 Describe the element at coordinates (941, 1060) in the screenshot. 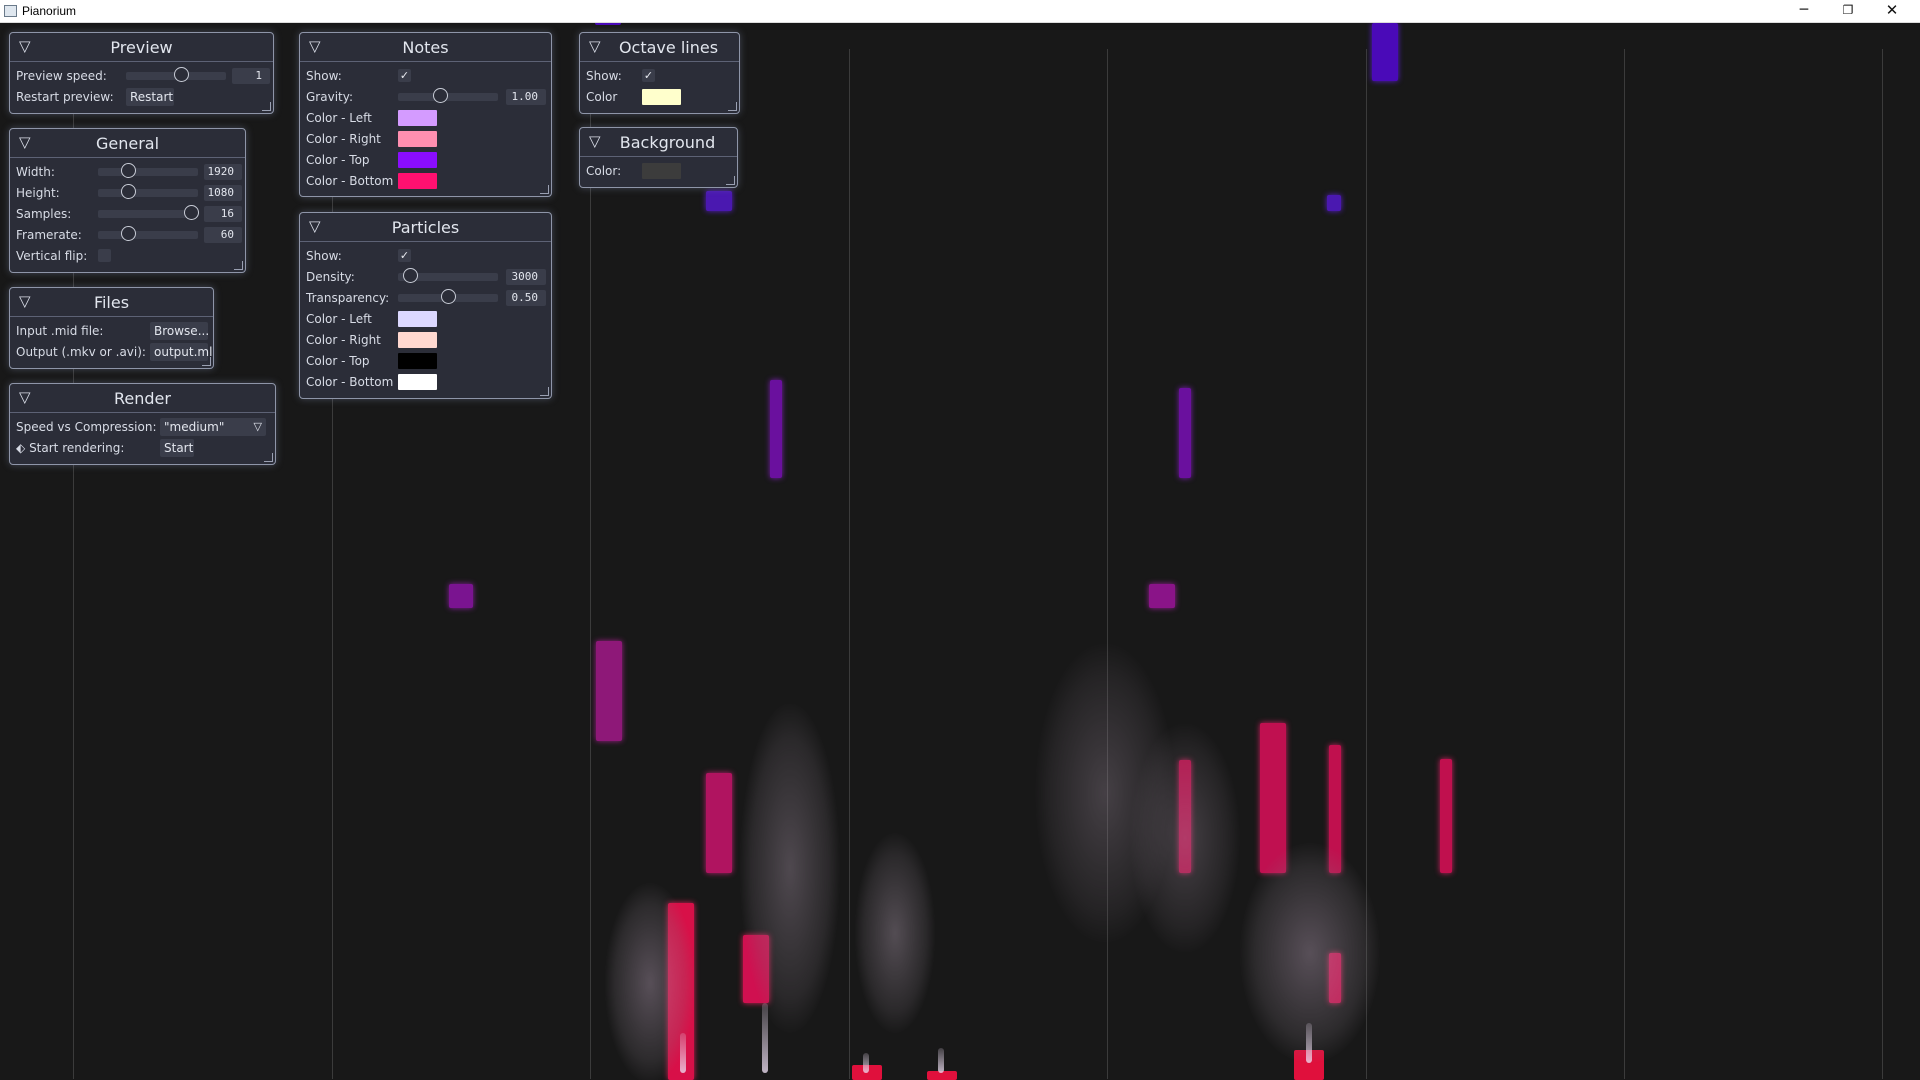

I see `particle-fountain` at that location.